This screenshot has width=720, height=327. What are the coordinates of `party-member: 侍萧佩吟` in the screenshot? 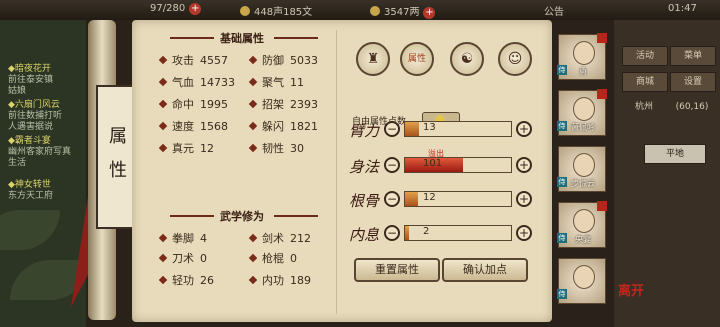 It's located at (582, 112).